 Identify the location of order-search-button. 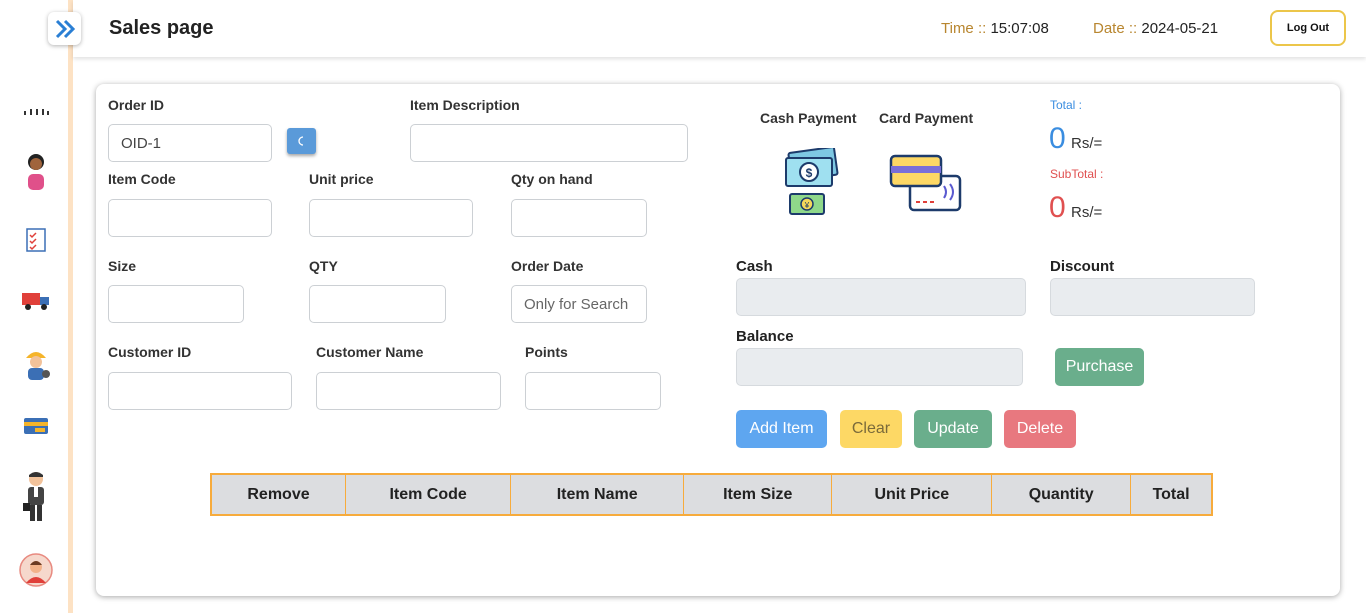
(301, 141).